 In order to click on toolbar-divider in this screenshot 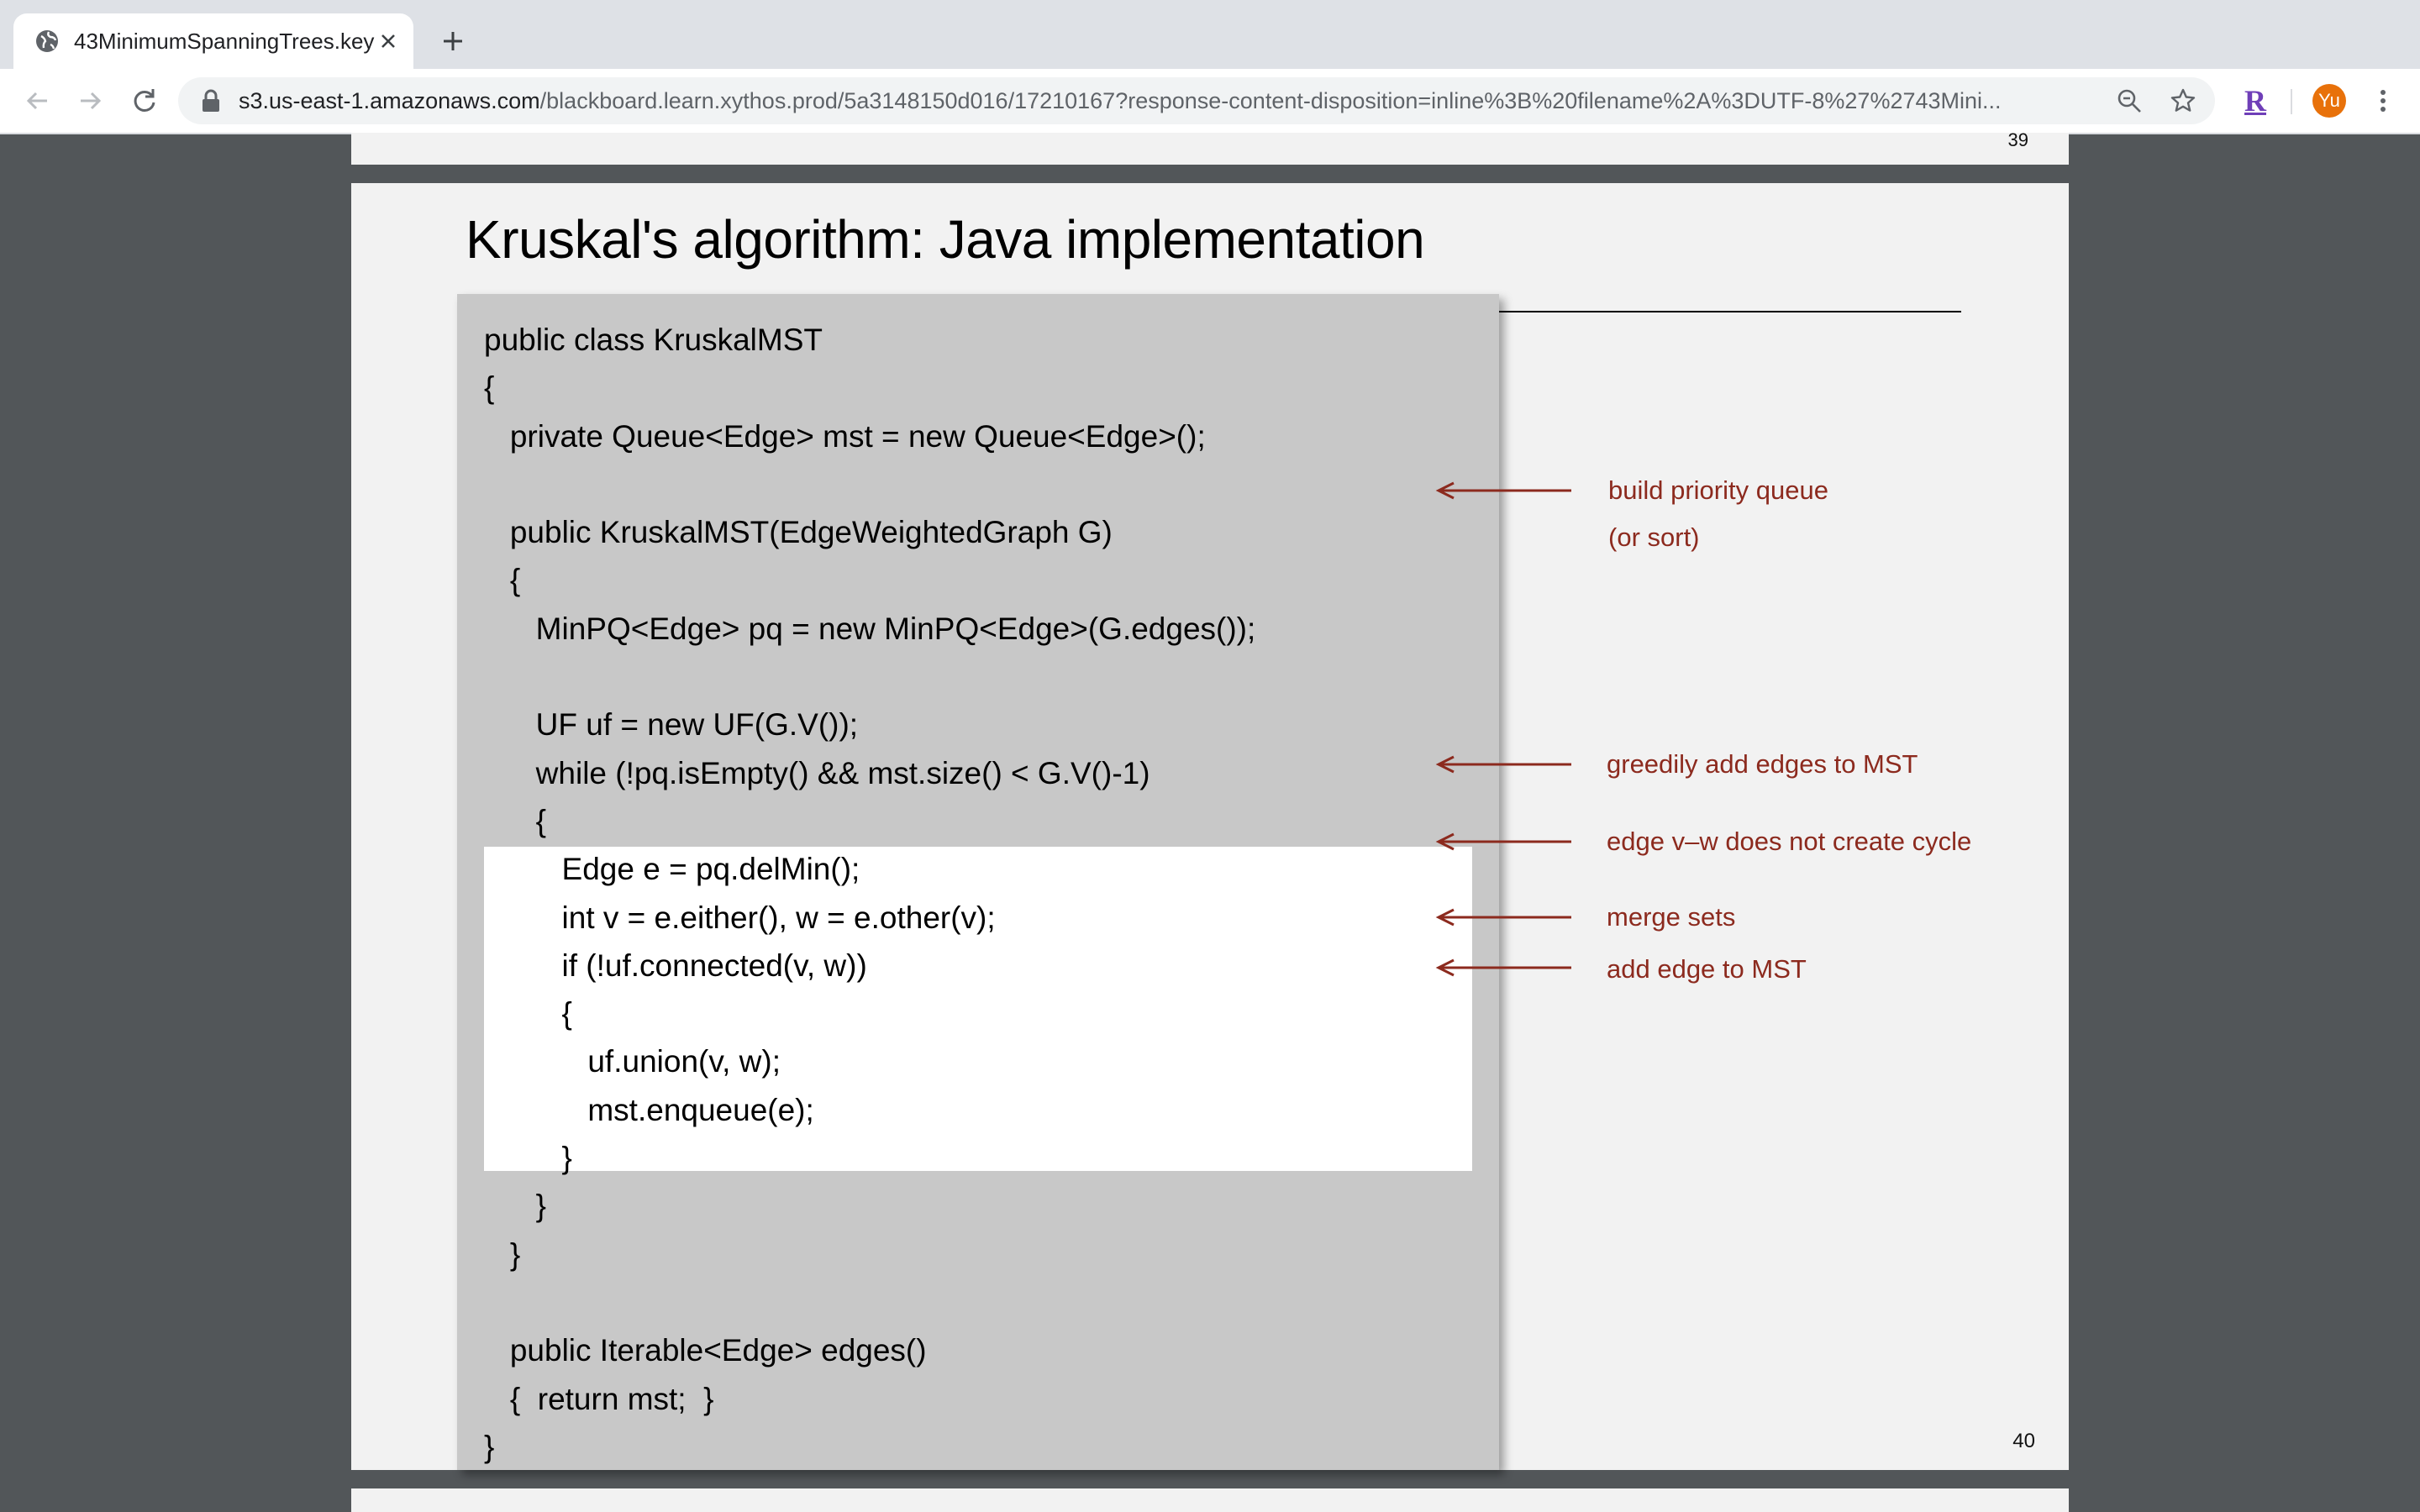, I will do `click(2291, 101)`.